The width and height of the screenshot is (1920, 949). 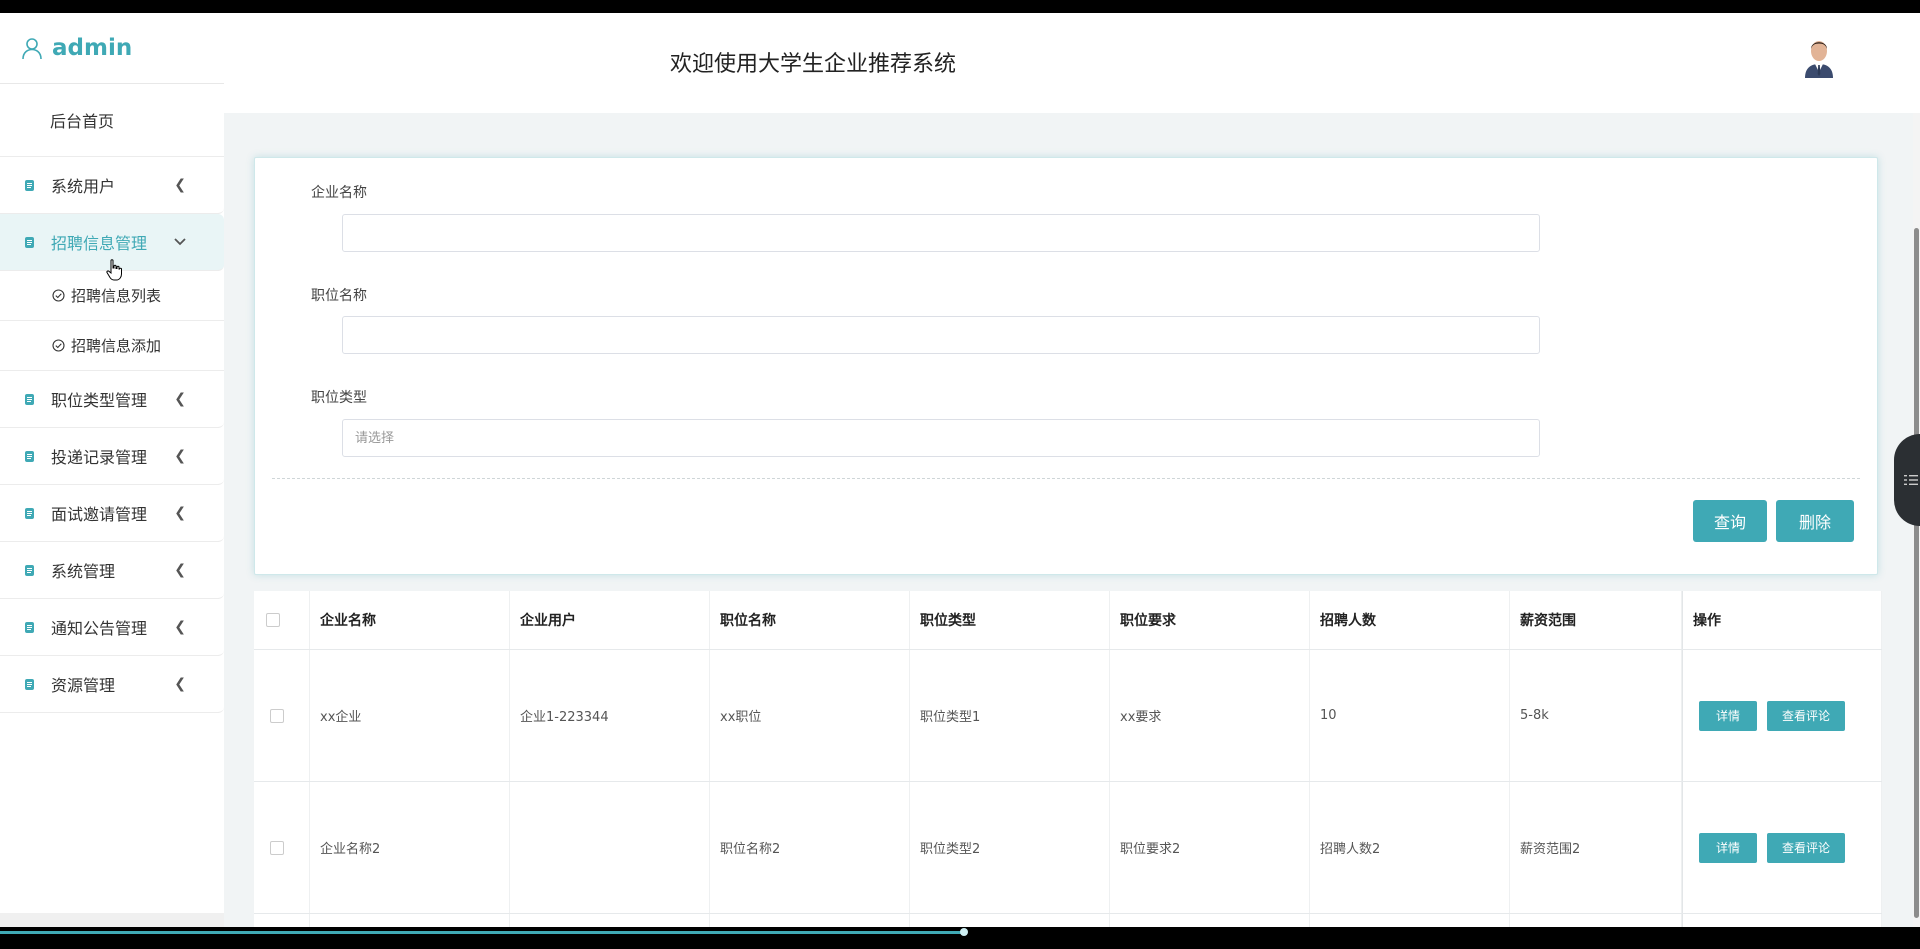 I want to click on column-header: 招聘人数, so click(x=1410, y=620).